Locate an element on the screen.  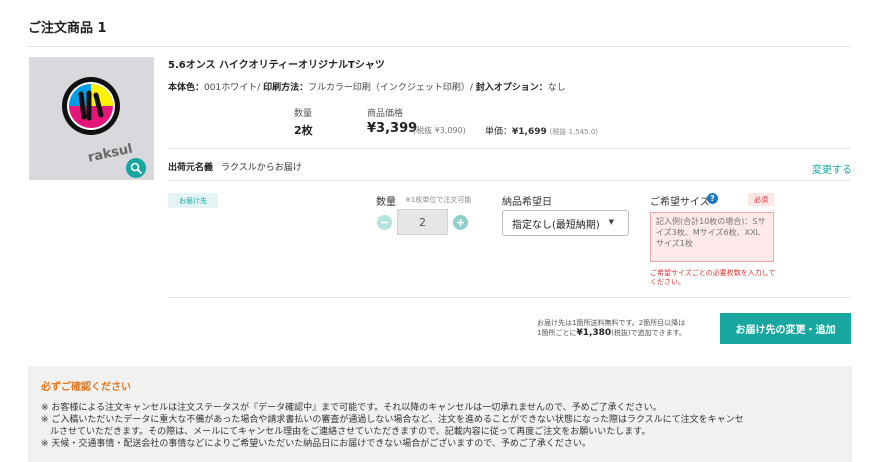
notice-title: 必ずご確認ください is located at coordinates (86, 387).